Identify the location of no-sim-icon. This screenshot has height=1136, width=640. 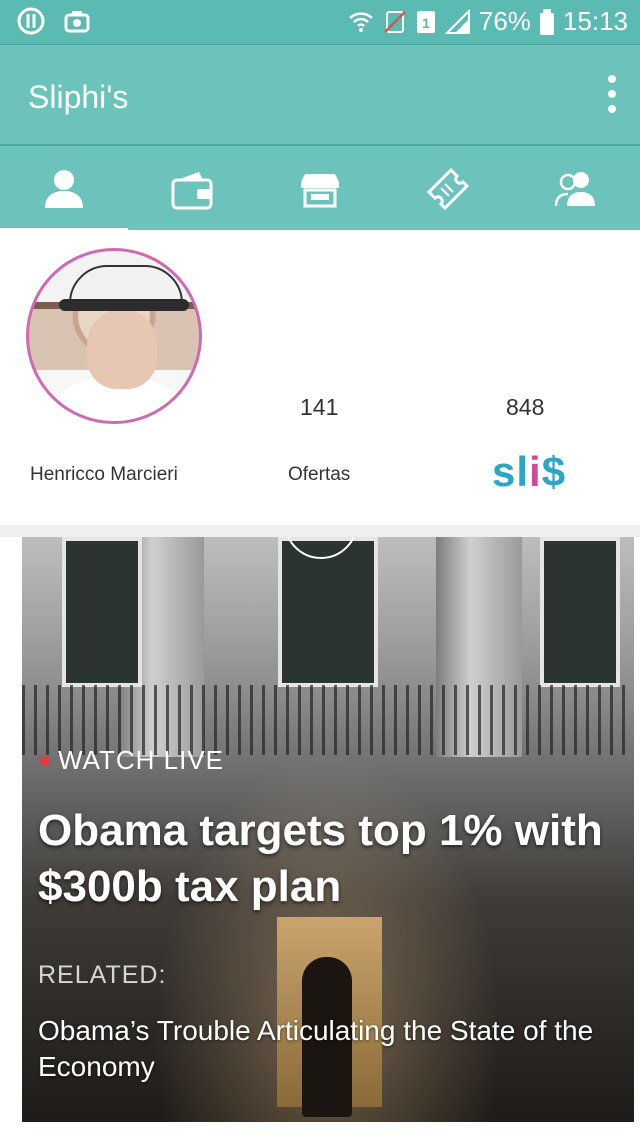
(394, 21).